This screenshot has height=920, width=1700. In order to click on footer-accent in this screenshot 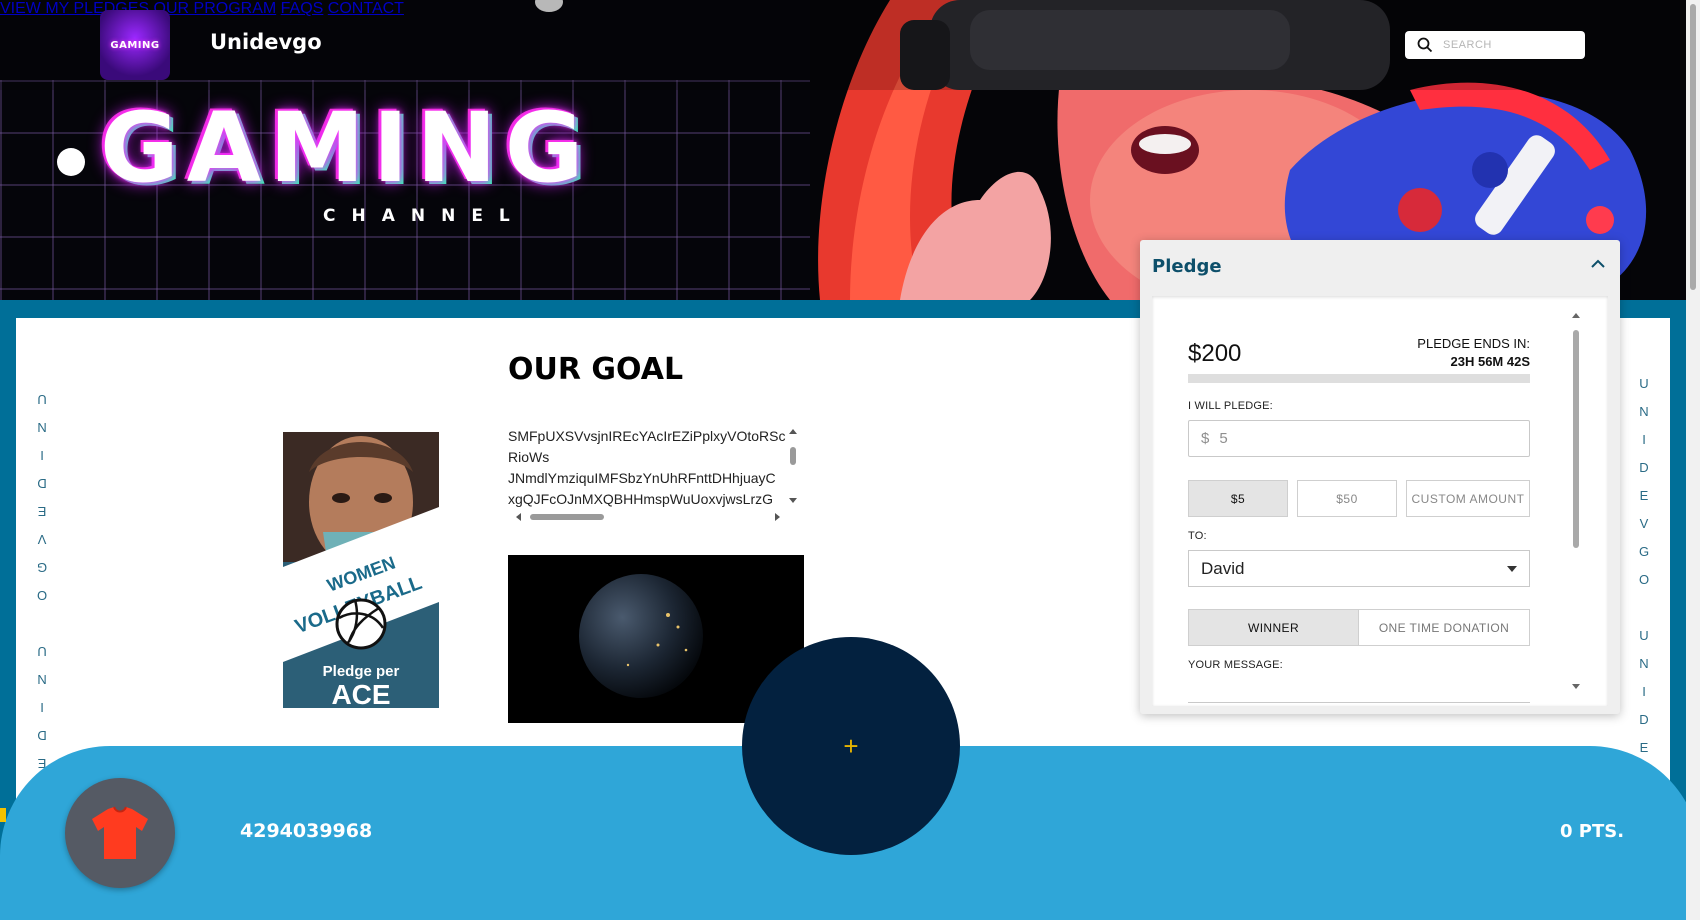, I will do `click(3, 815)`.